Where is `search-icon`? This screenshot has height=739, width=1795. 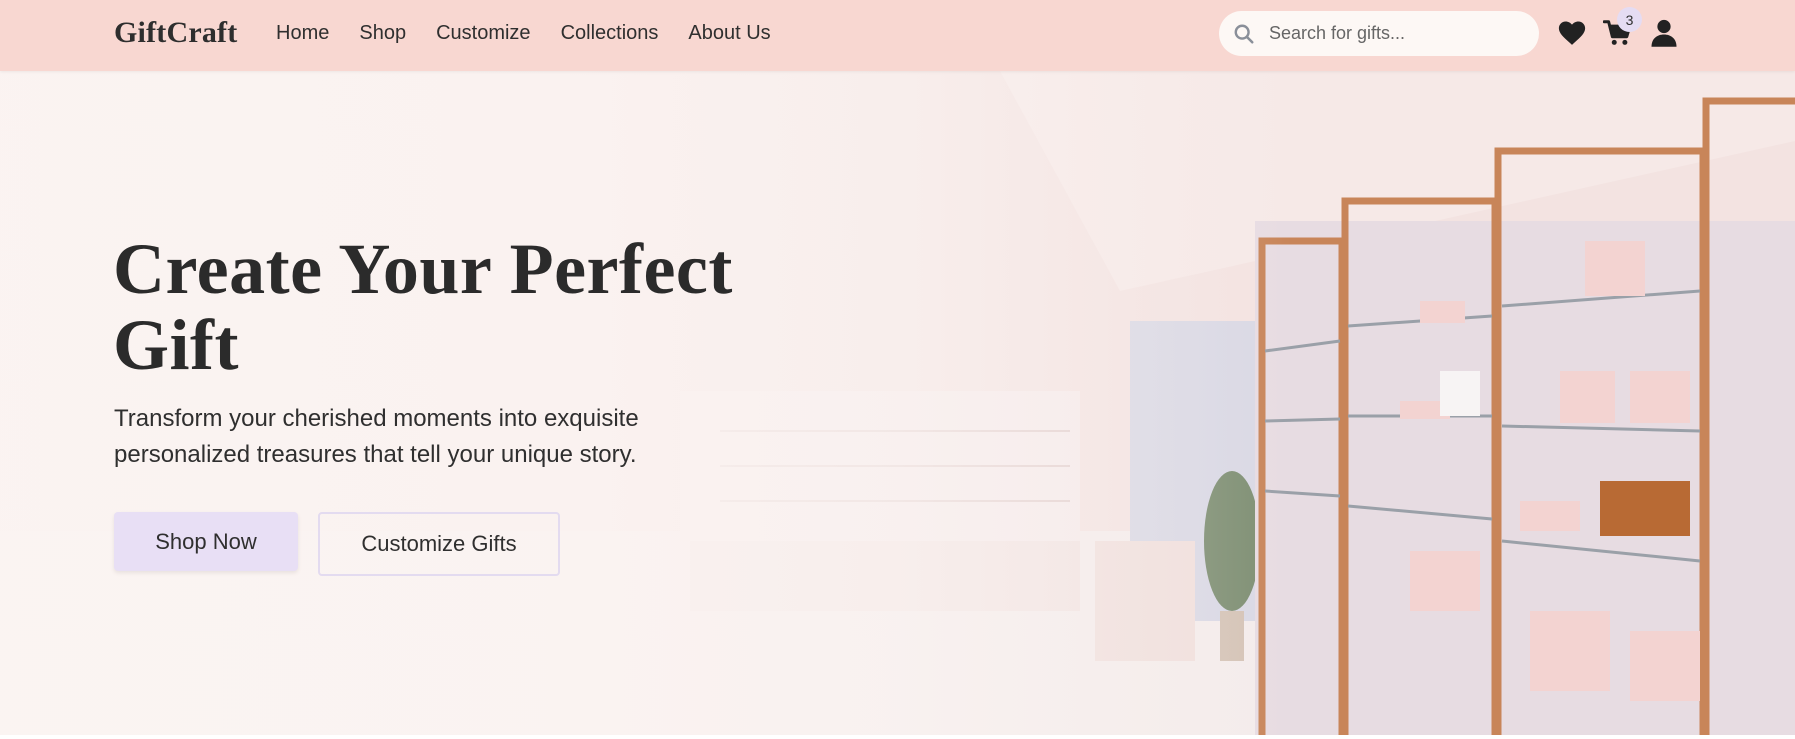 search-icon is located at coordinates (1244, 34).